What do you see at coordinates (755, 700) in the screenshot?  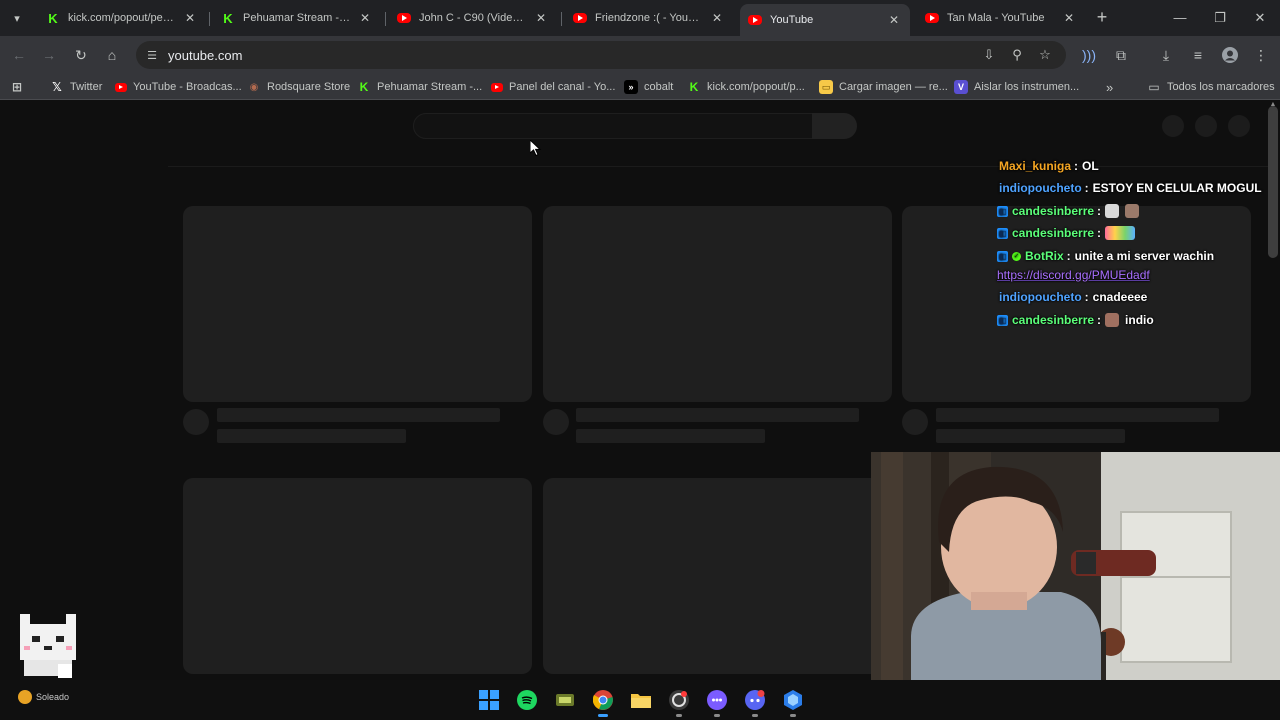 I see `discord-icon` at bounding box center [755, 700].